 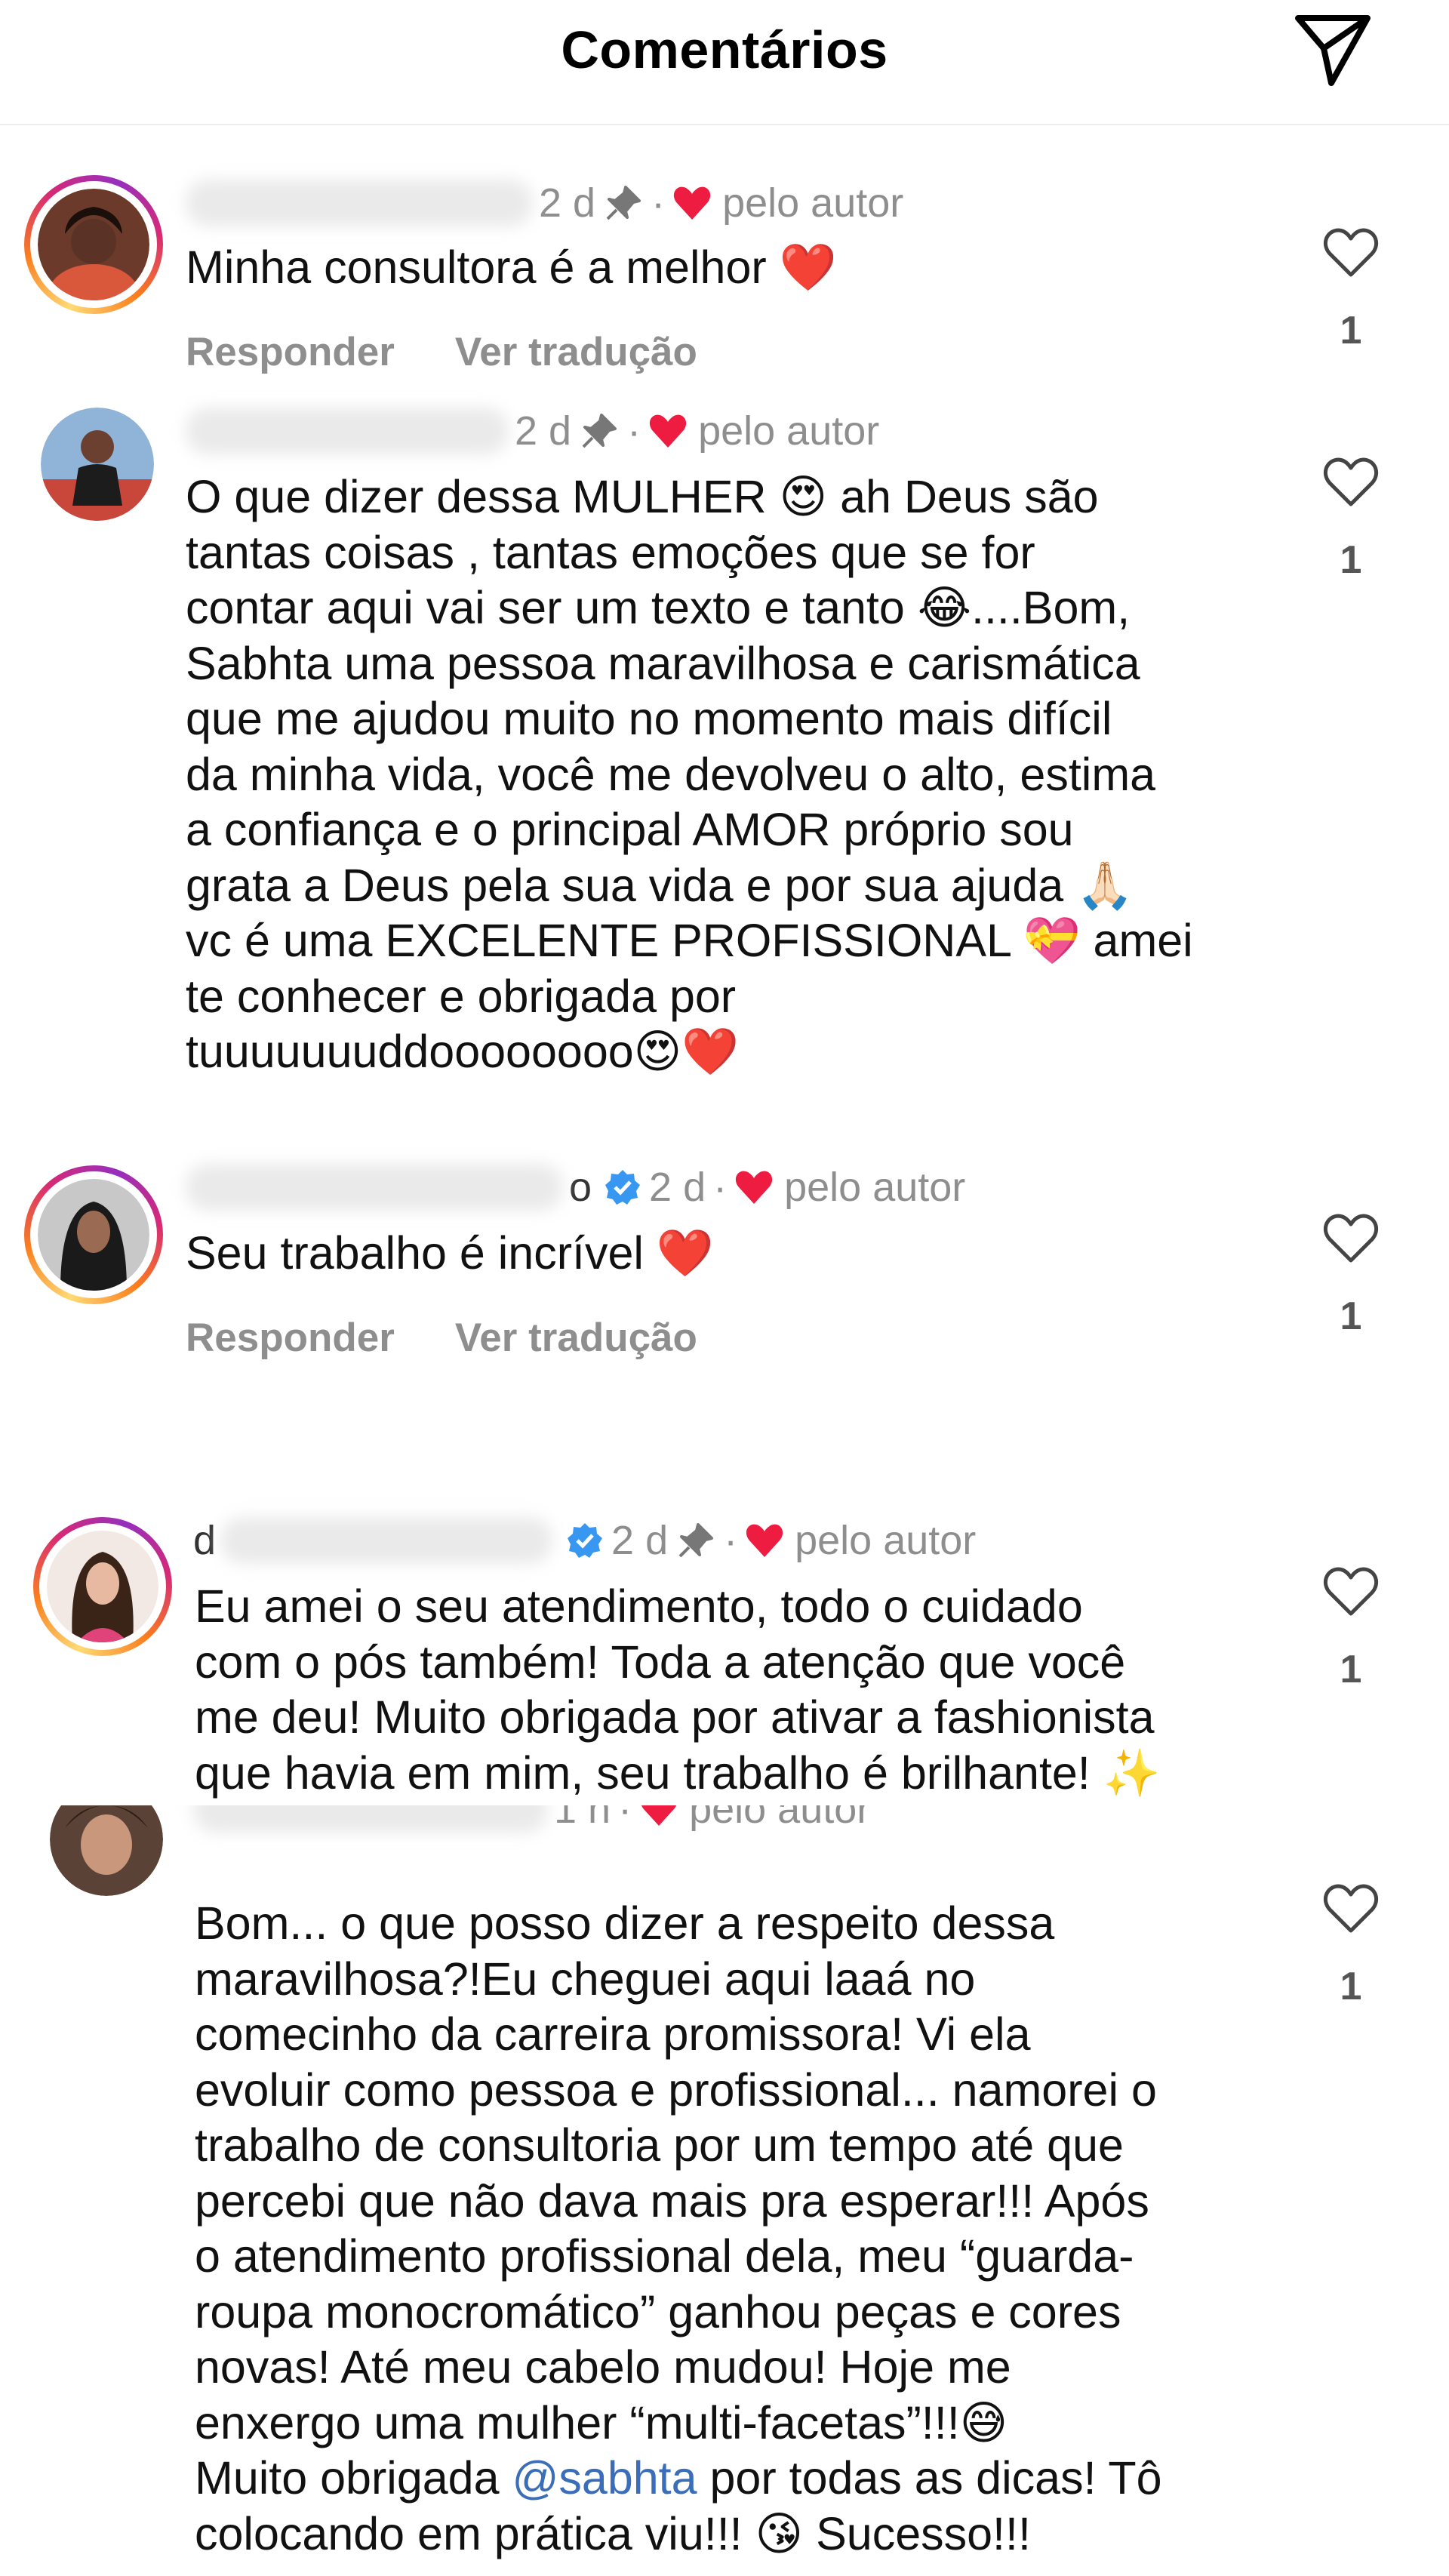 What do you see at coordinates (450, 1253) in the screenshot?
I see `comment-text: Seu trabalho é incrível ❤️` at bounding box center [450, 1253].